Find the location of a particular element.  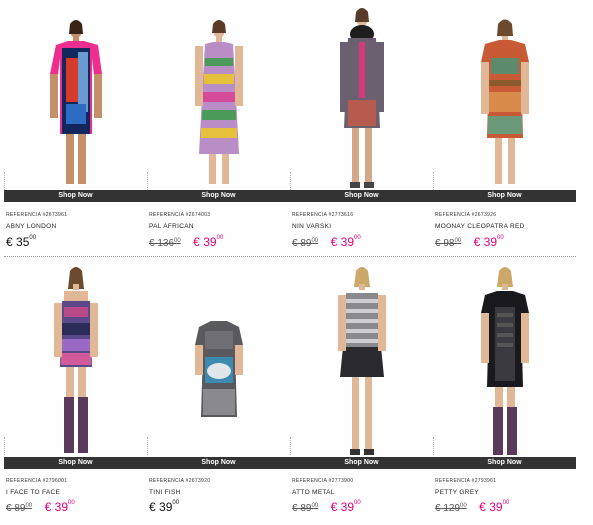

product-reference: REFERENCIA #2773900 is located at coordinates (323, 481).